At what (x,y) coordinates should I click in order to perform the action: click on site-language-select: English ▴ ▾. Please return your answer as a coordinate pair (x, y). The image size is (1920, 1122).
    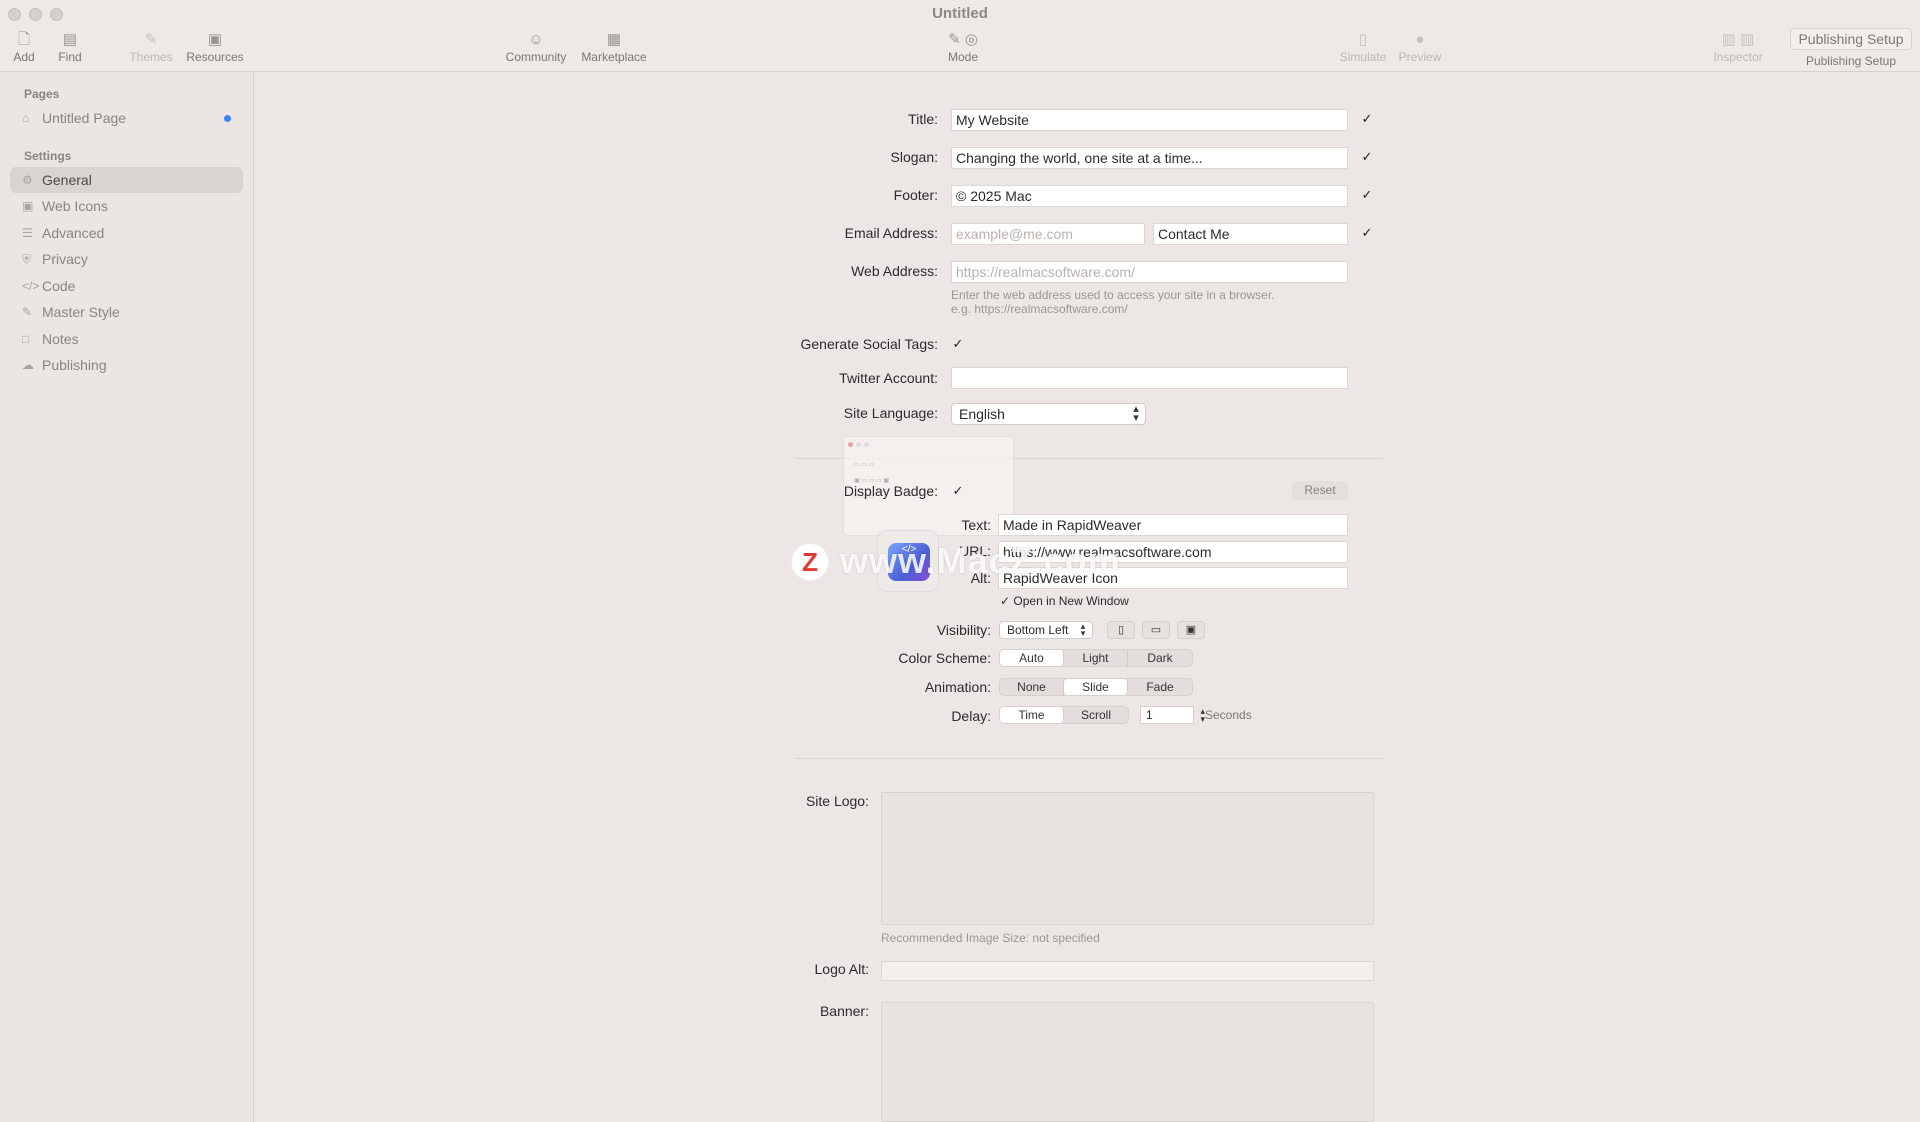
    Looking at the image, I should click on (1048, 414).